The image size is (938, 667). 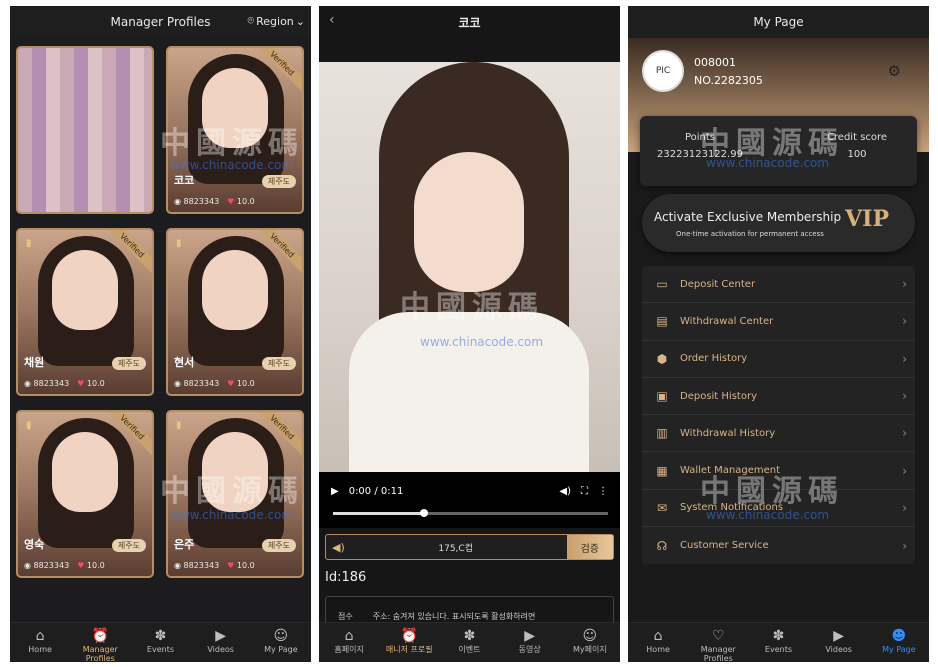 What do you see at coordinates (662, 358) in the screenshot?
I see `order-icon: ⬢` at bounding box center [662, 358].